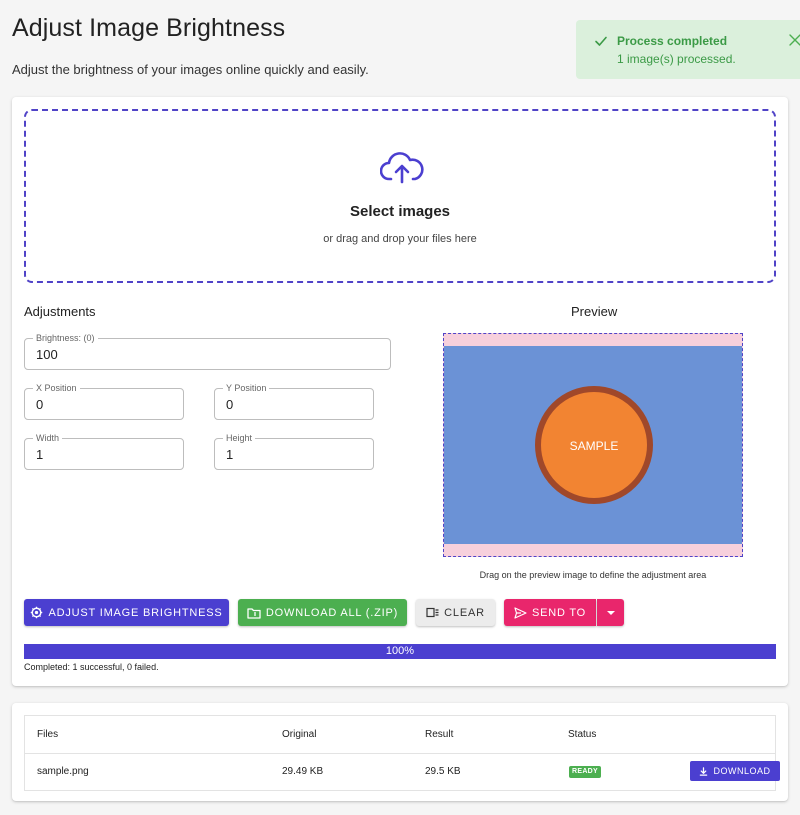 The image size is (800, 815). Describe the element at coordinates (585, 772) in the screenshot. I see `status-badge: READY` at that location.